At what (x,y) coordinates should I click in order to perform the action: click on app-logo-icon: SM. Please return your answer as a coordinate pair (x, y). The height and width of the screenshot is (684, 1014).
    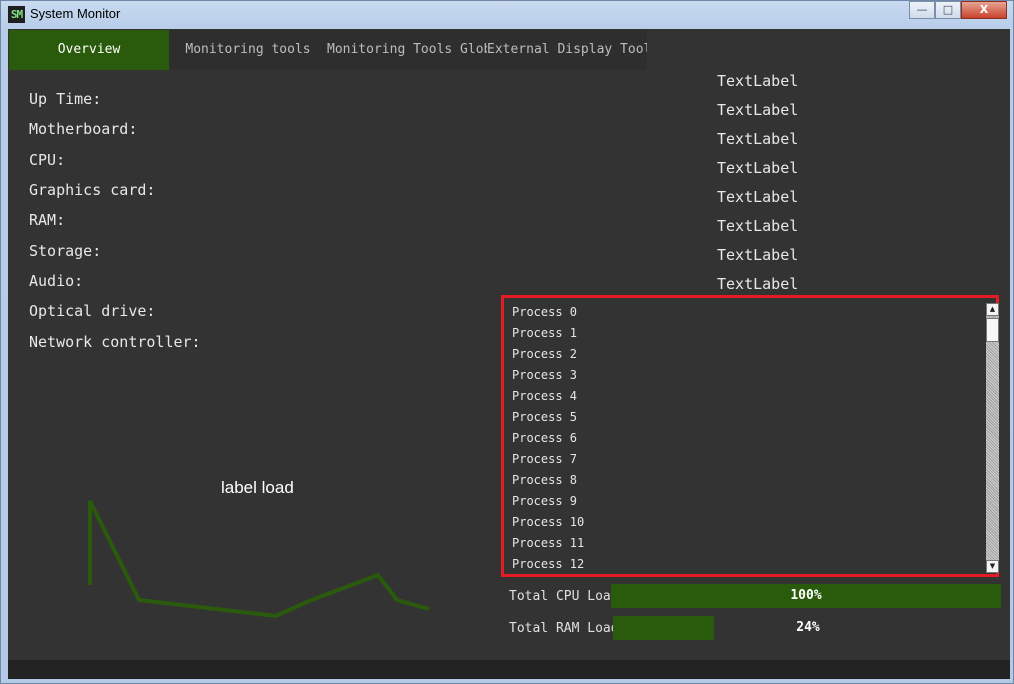
    Looking at the image, I should click on (16, 14).